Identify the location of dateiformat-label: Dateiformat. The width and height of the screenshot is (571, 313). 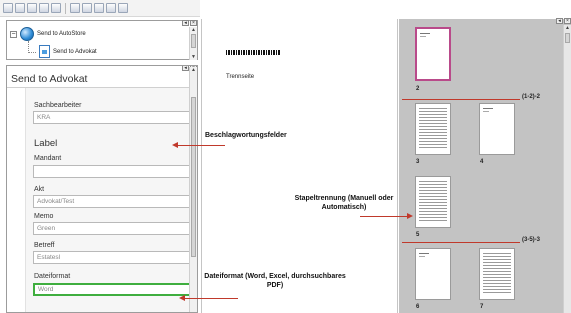
(52, 276).